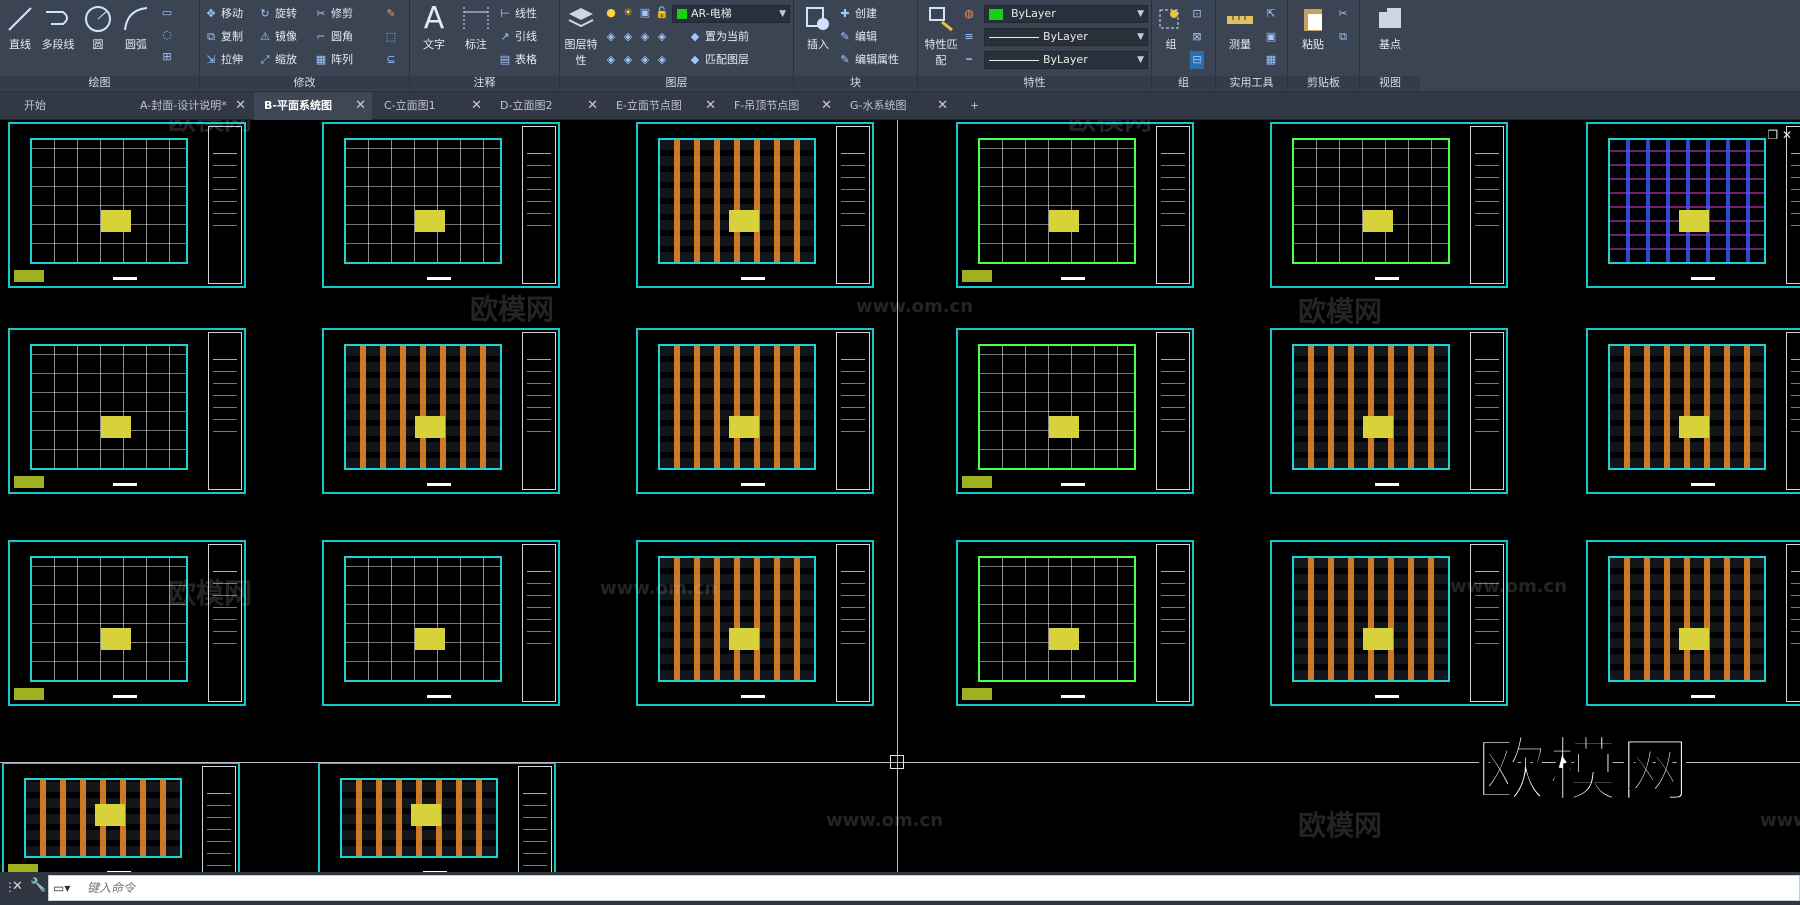  What do you see at coordinates (476, 28) in the screenshot?
I see `dimension-tool: 标注` at bounding box center [476, 28].